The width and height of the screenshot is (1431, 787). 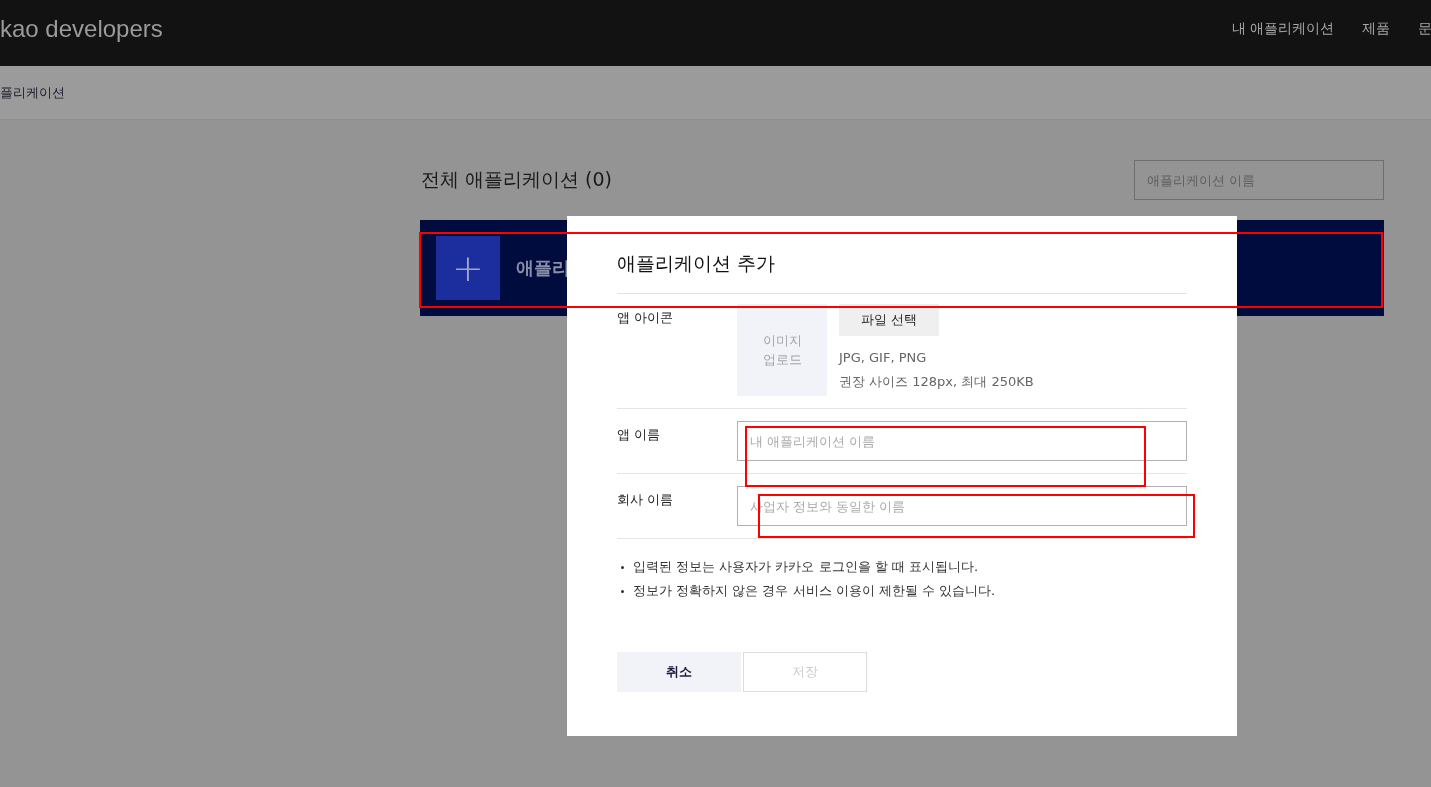 I want to click on modal-title: 애플리케이션 추가, so click(x=902, y=255).